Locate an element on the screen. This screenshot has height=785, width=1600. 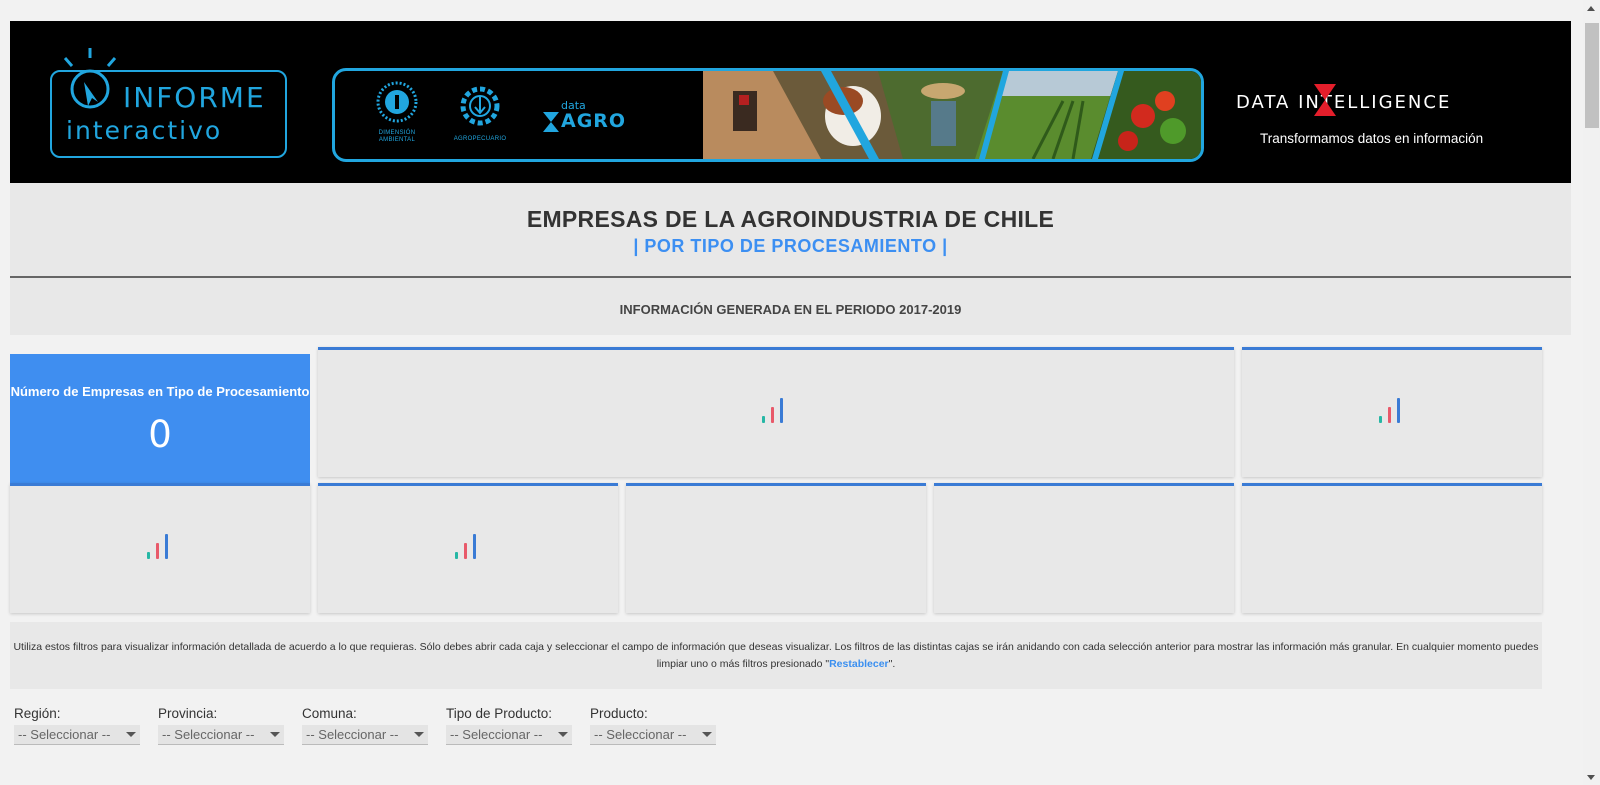
logo-text-interactivo: interactivo is located at coordinates (144, 130).